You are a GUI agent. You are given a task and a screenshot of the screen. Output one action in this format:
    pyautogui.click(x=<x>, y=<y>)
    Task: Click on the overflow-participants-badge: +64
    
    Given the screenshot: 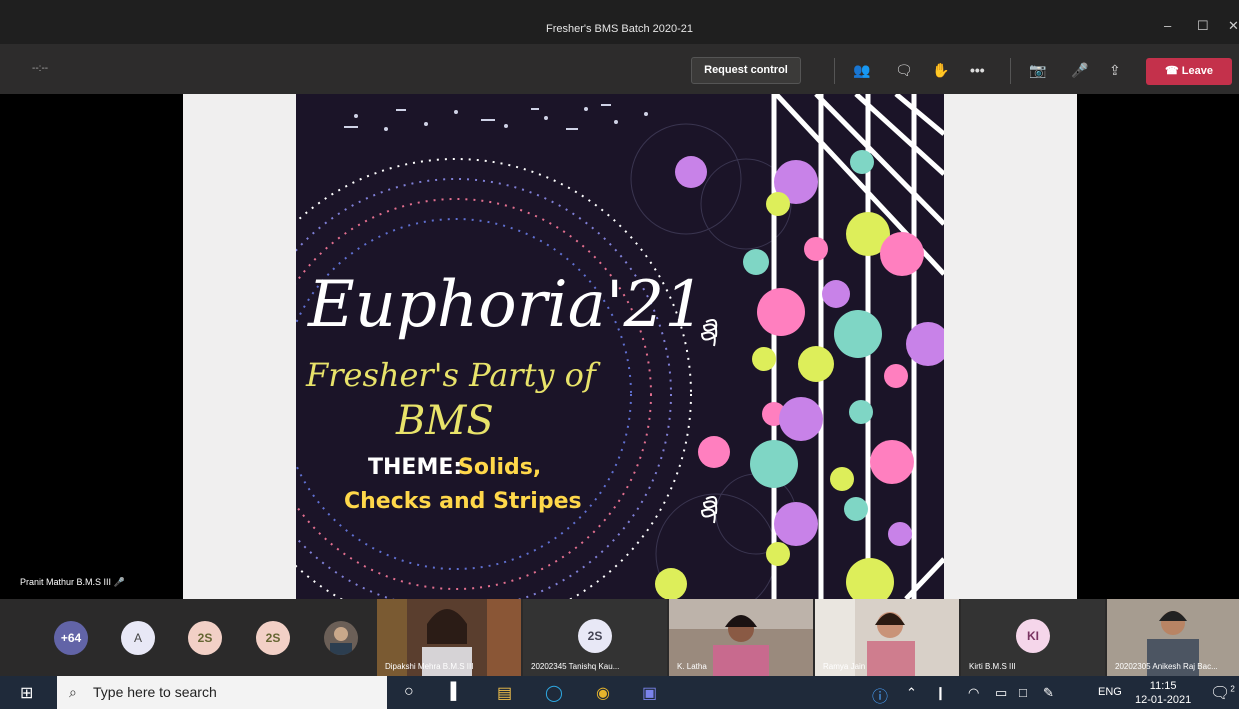 What is the action you would take?
    pyautogui.click(x=71, y=638)
    